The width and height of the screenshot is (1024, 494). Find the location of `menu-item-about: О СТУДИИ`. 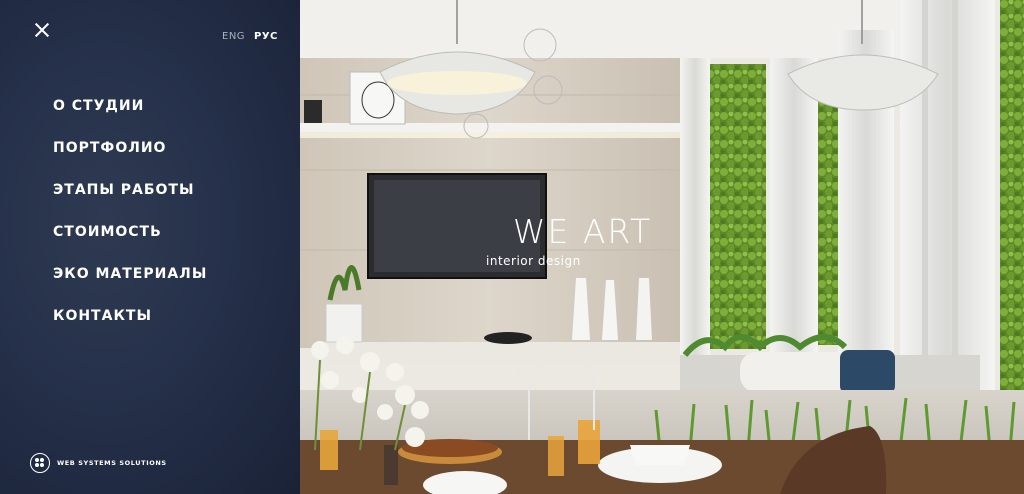

menu-item-about: О СТУДИИ is located at coordinates (130, 106).